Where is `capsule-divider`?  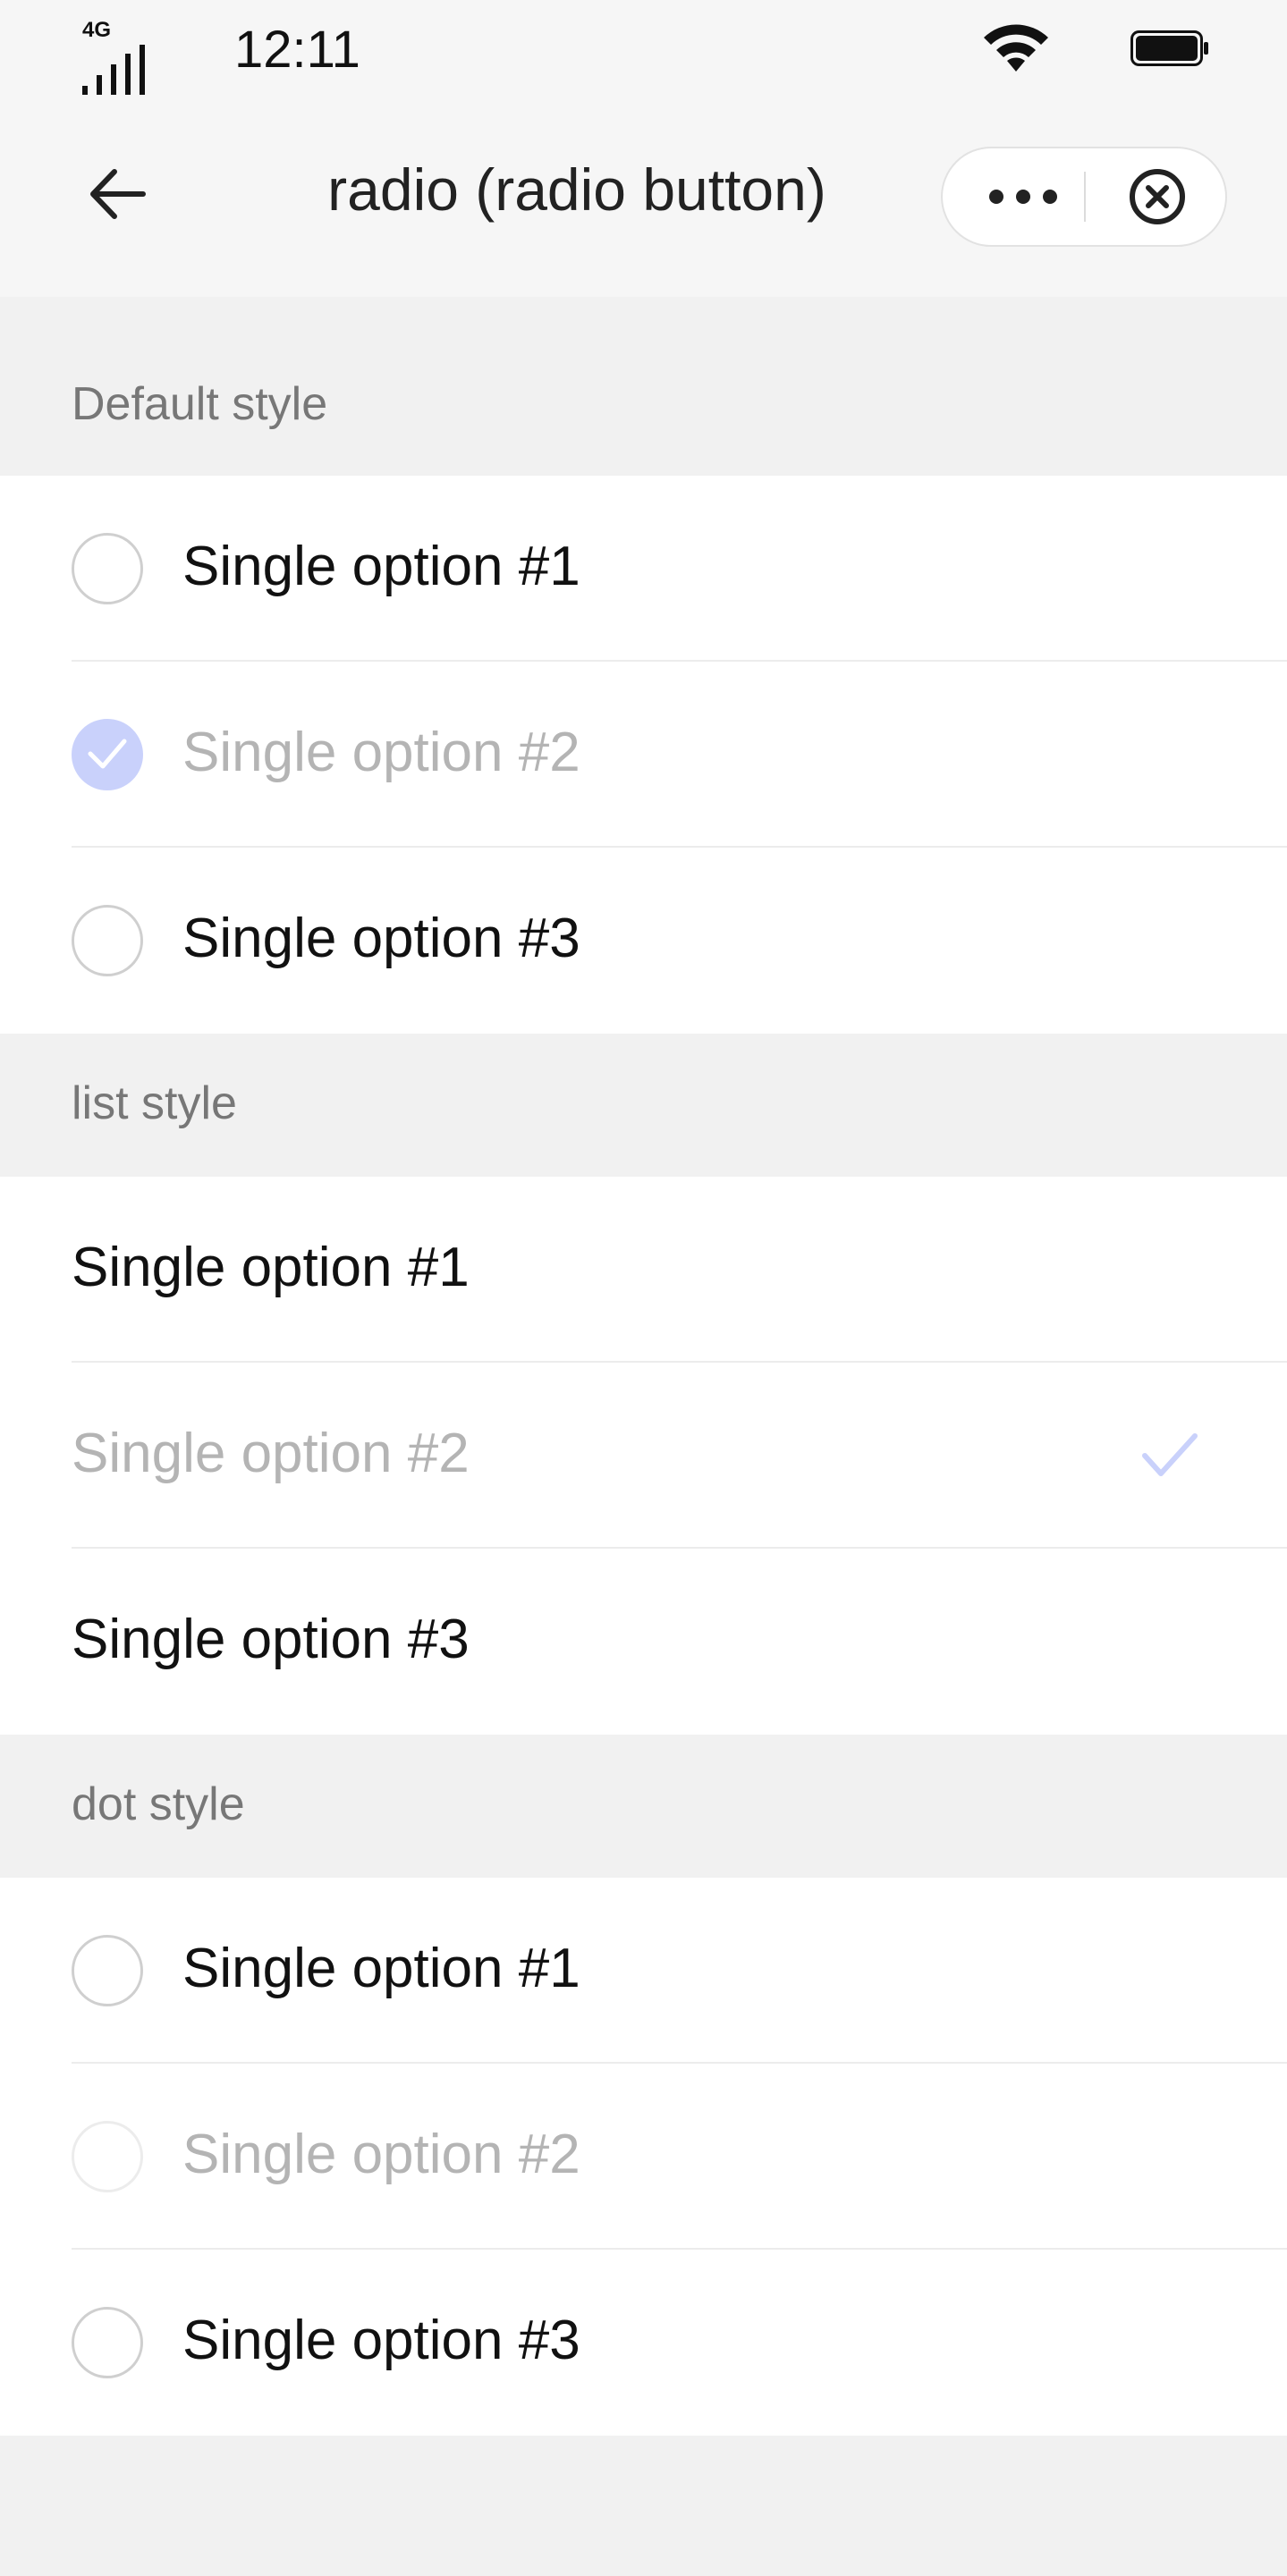 capsule-divider is located at coordinates (1085, 197).